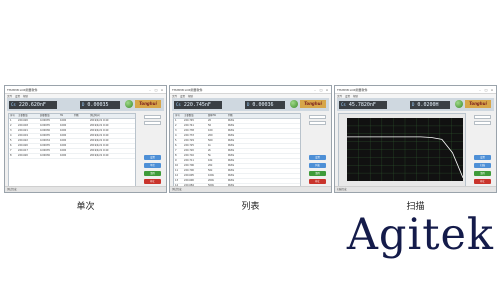 This screenshot has width=500, height=300. What do you see at coordinates (211, 180) in the screenshot?
I see `table-cell: 200k` at bounding box center [211, 180].